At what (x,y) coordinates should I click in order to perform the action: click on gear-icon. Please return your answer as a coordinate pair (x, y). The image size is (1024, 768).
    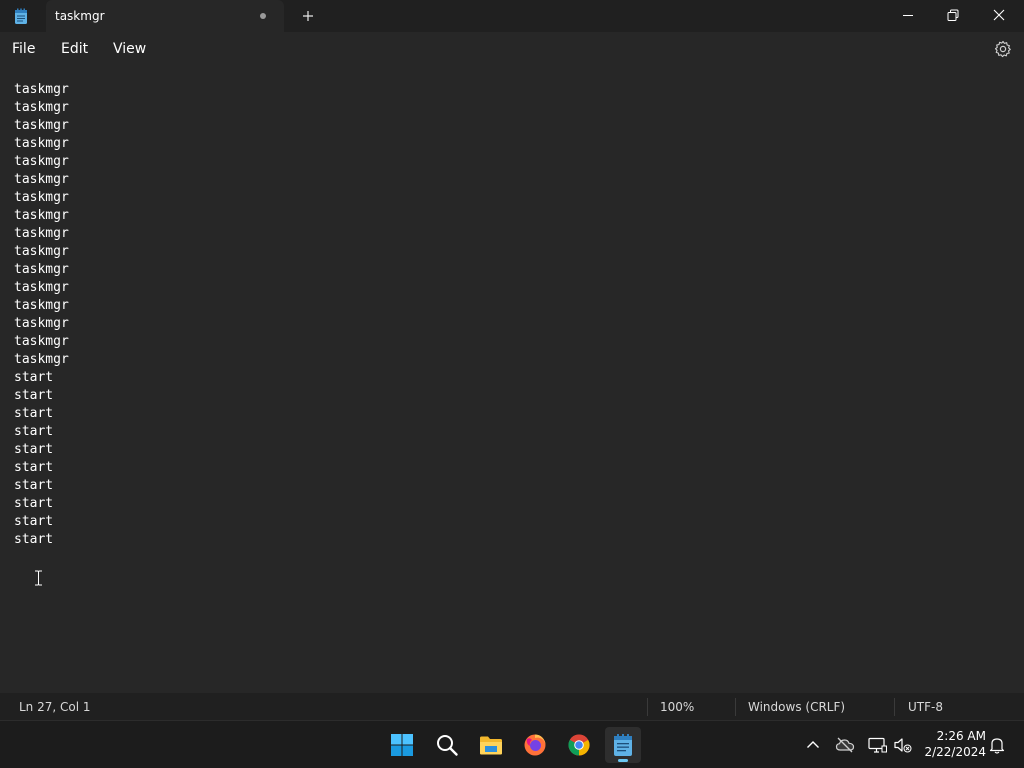
    Looking at the image, I should click on (1002, 49).